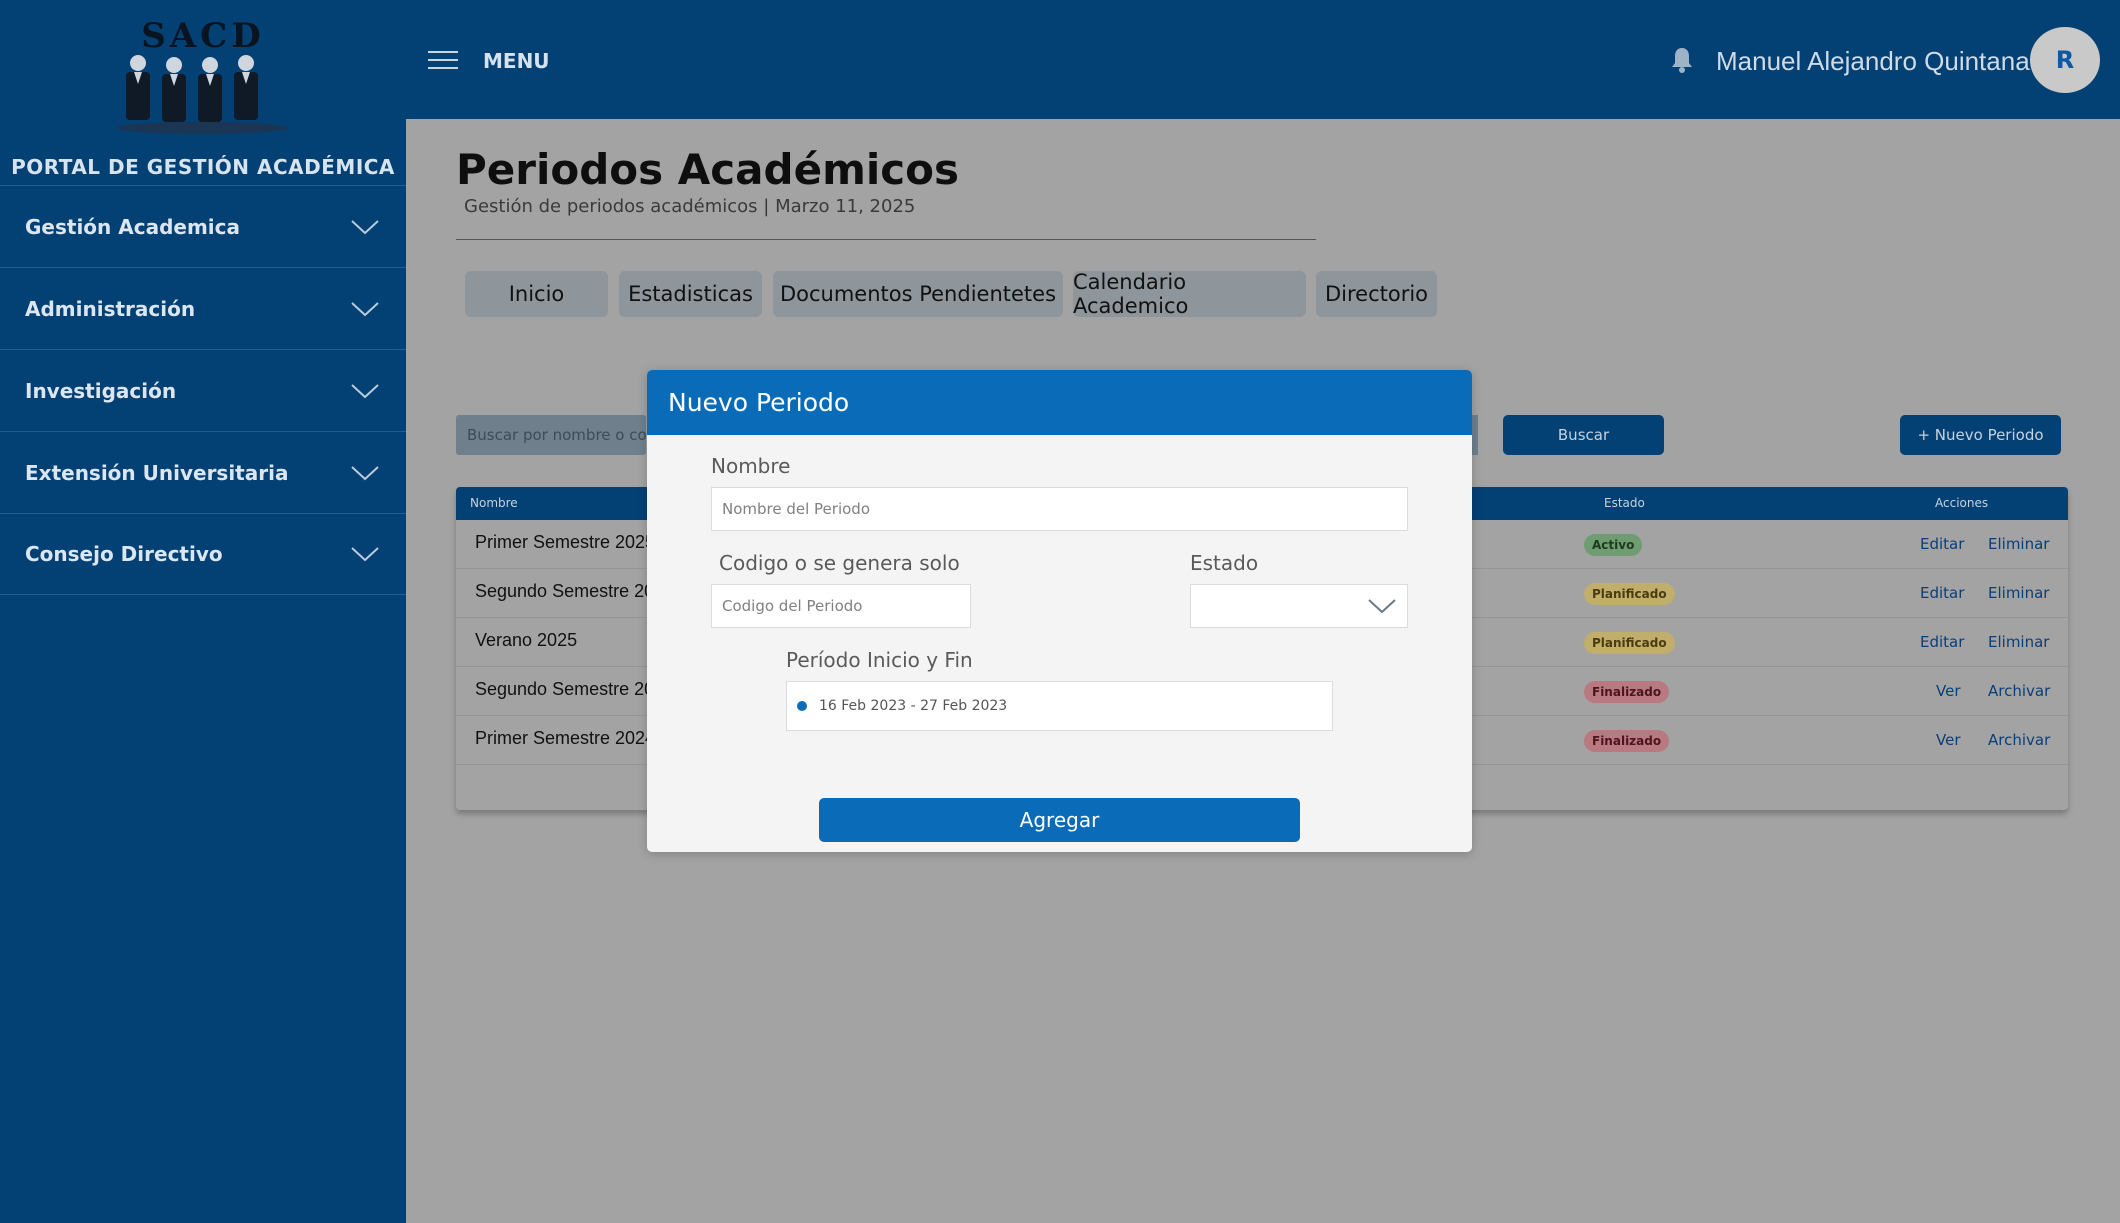 The image size is (2120, 1223). Describe the element at coordinates (565, 542) in the screenshot. I see `period-name: Primer Semestre 2025` at that location.